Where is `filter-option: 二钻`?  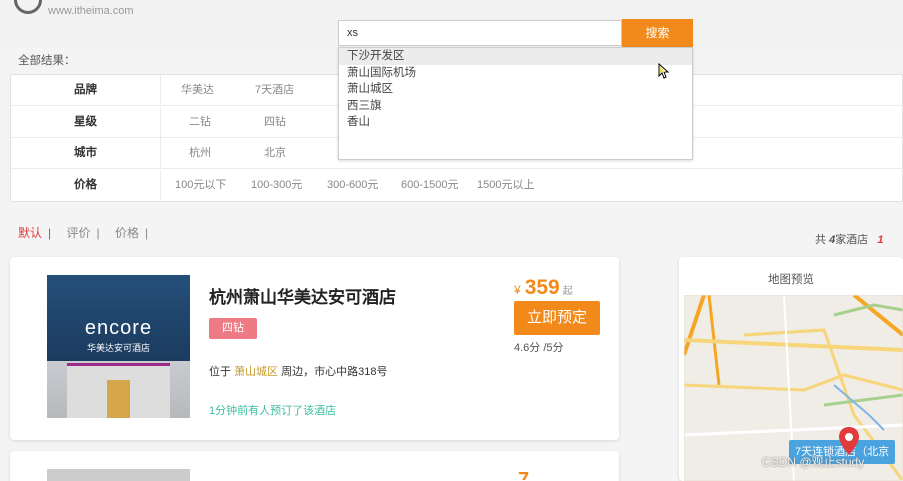
filter-option: 二钻 is located at coordinates (200, 122).